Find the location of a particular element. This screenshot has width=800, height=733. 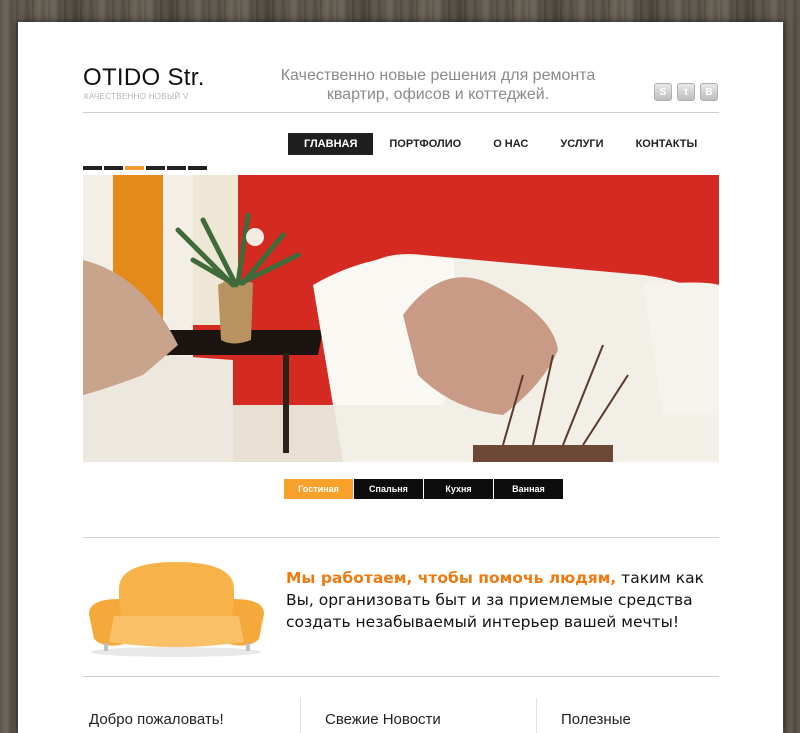

site-logo-subtitle: КАЧЕСТВЕННО НОВЫЙ V is located at coordinates (136, 96).